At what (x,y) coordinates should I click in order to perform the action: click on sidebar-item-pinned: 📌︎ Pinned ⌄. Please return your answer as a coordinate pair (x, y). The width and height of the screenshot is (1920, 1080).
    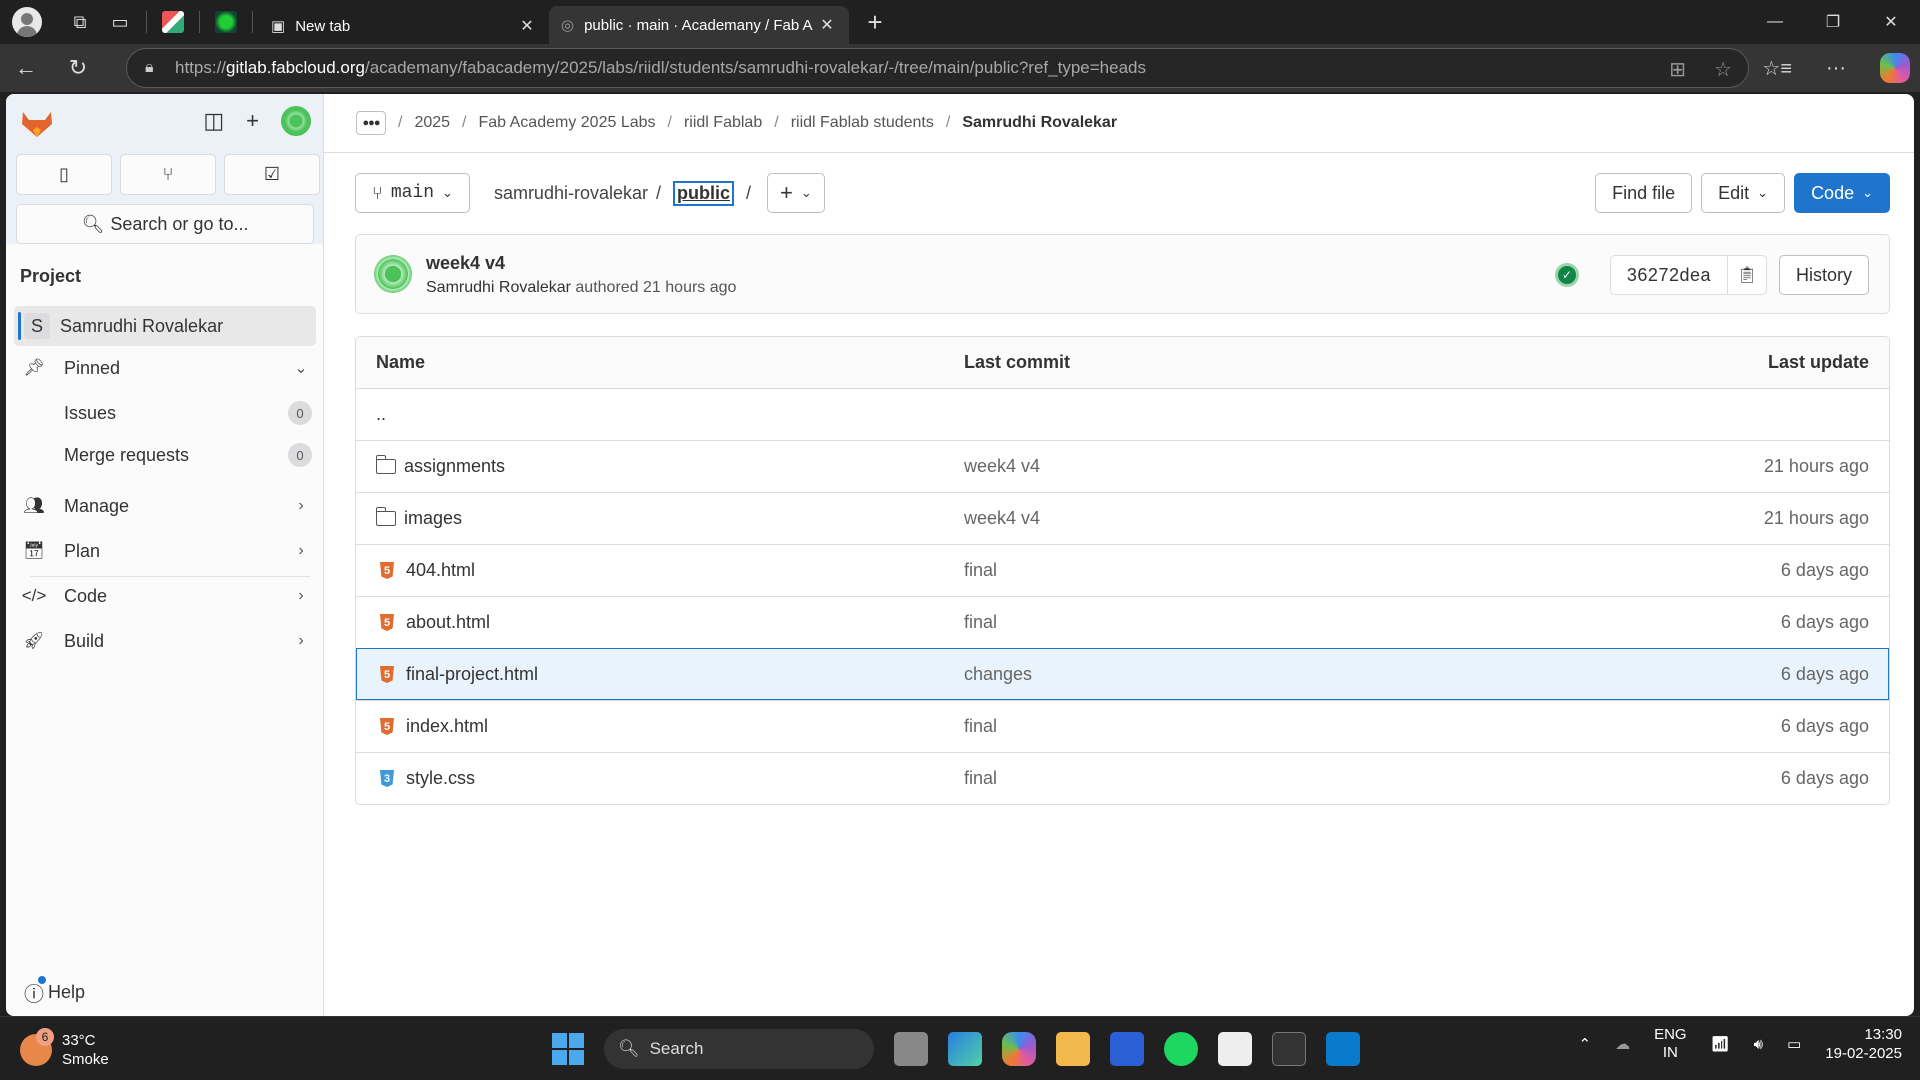
    Looking at the image, I should click on (165, 368).